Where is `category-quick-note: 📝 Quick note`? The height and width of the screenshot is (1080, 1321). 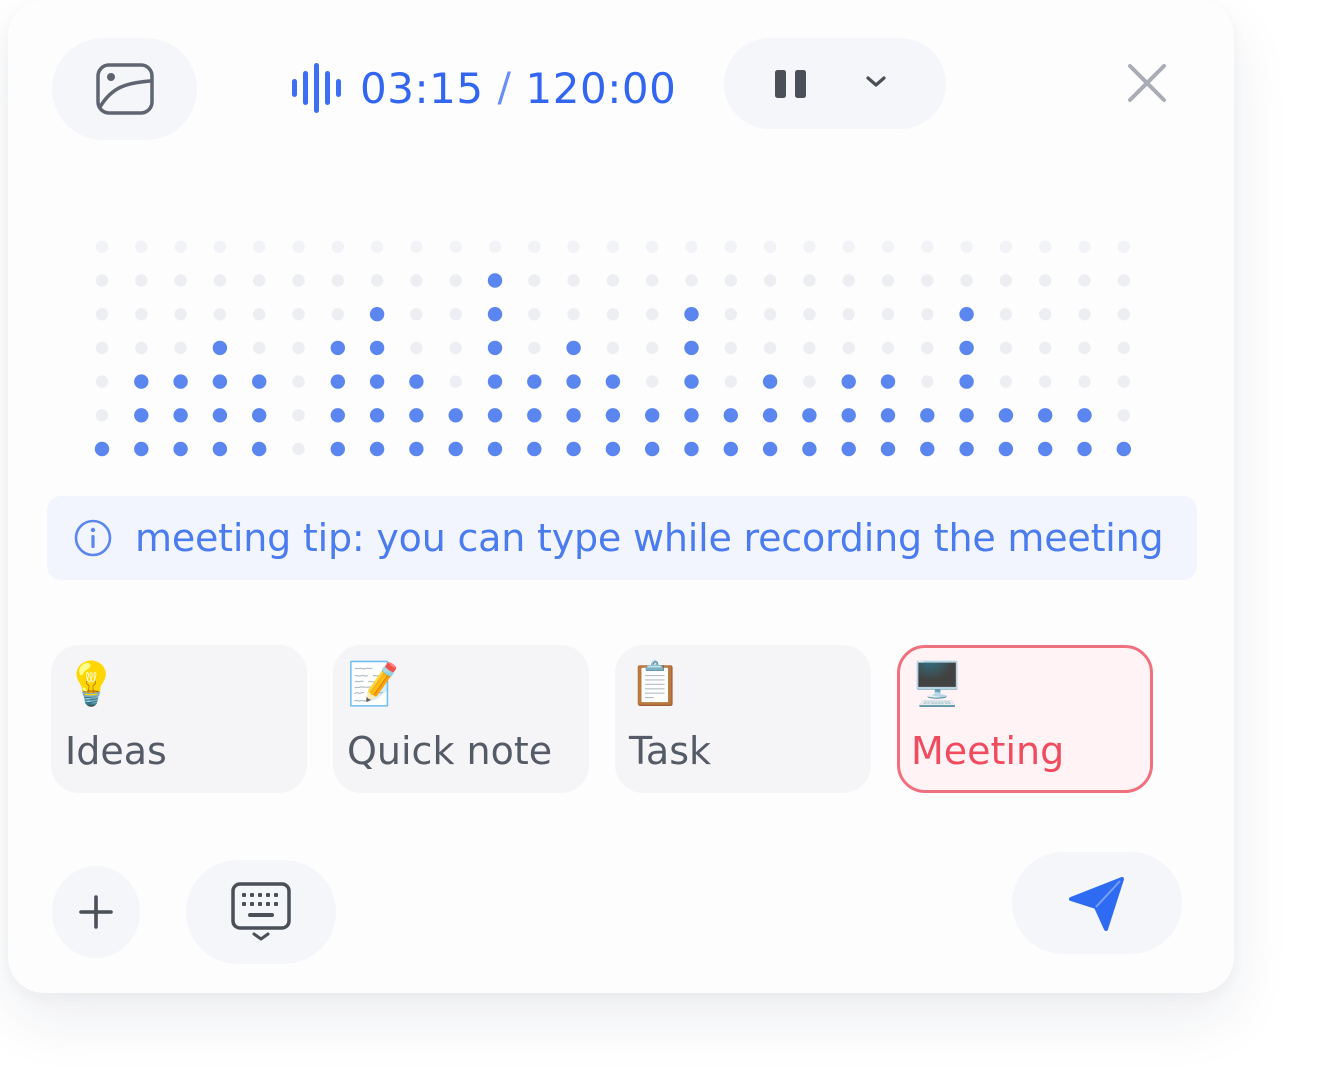 category-quick-note: 📝 Quick note is located at coordinates (461, 719).